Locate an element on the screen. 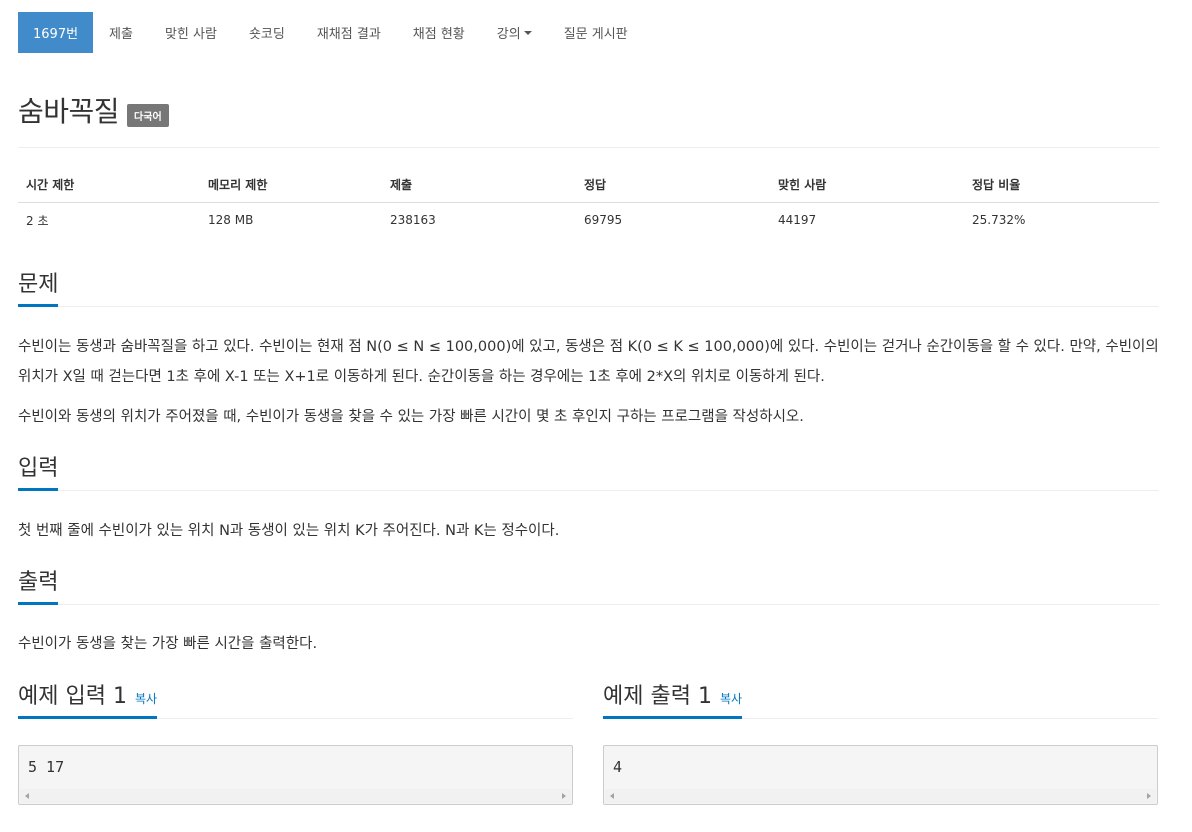 Image resolution: width=1192 pixels, height=832 pixels. section-description-header: 문제 is located at coordinates (588, 287).